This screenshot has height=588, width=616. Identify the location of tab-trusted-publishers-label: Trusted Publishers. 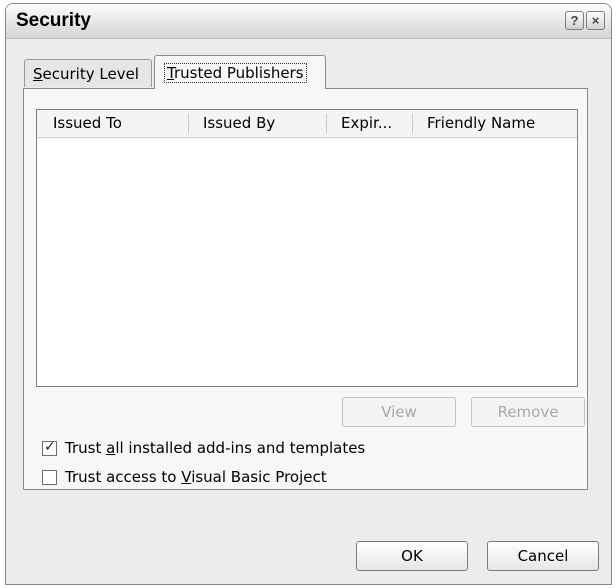
(235, 73).